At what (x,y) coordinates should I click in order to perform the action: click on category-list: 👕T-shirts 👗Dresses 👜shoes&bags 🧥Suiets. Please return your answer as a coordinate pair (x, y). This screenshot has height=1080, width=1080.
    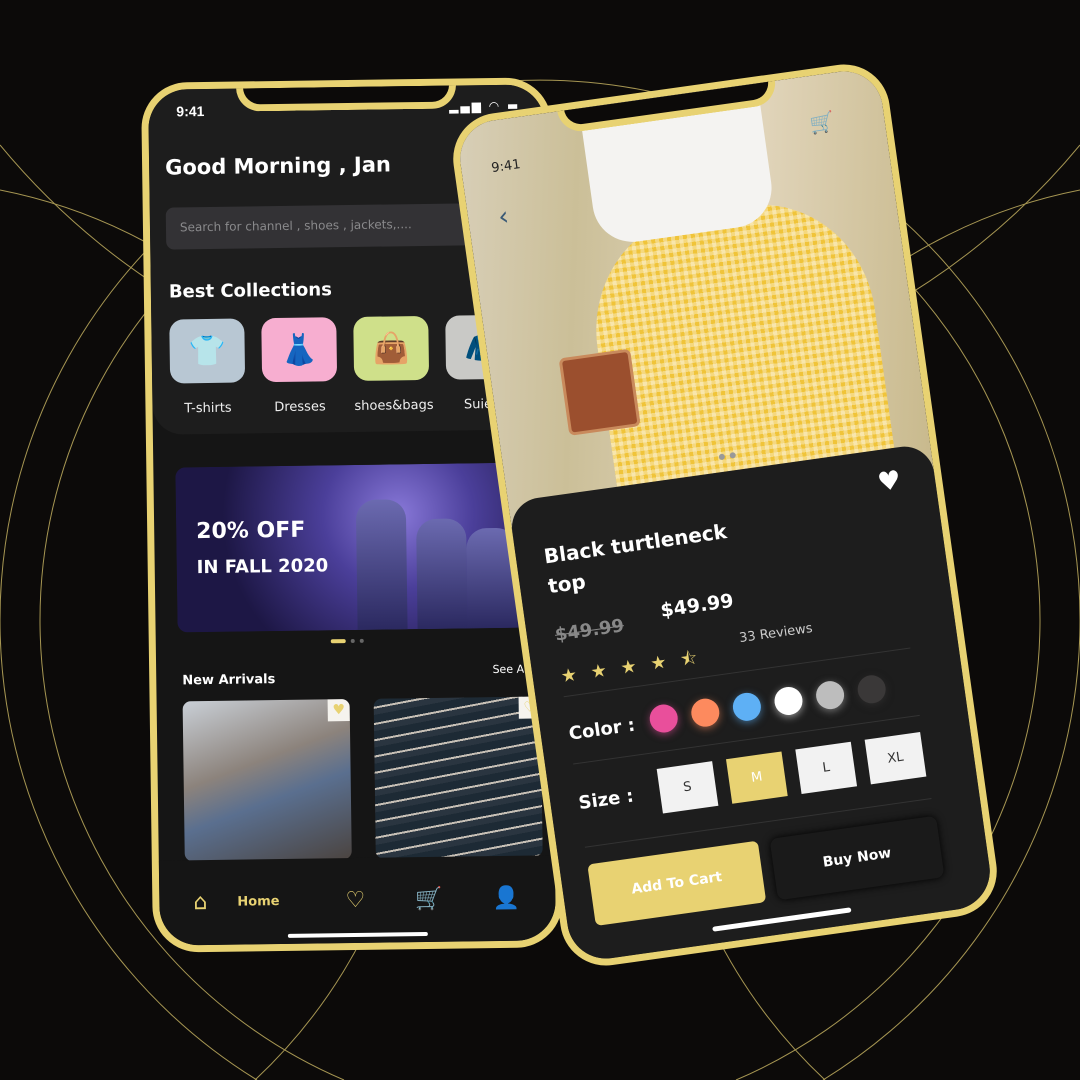
    Looking at the image, I should click on (345, 365).